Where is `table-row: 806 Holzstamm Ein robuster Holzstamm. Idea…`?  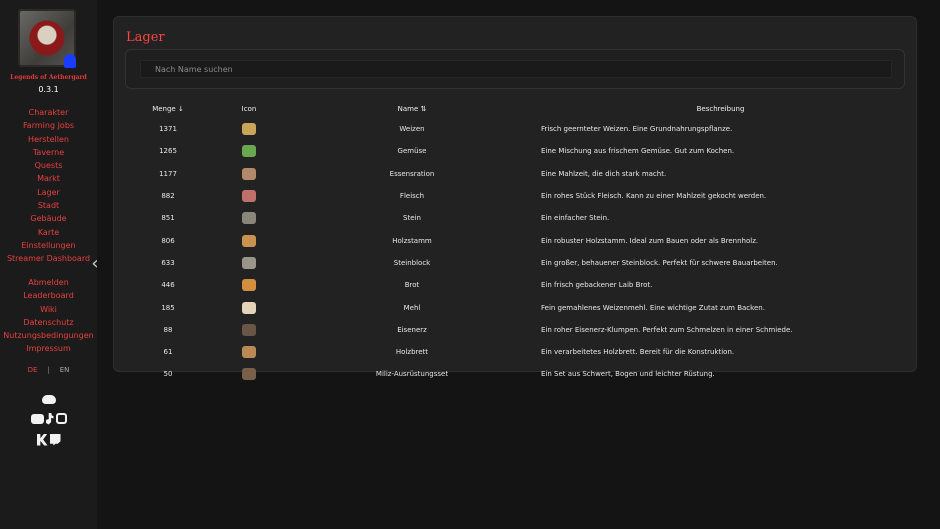
table-row: 806 Holzstamm Ein robuster Holzstamm. Idea… is located at coordinates (521, 240).